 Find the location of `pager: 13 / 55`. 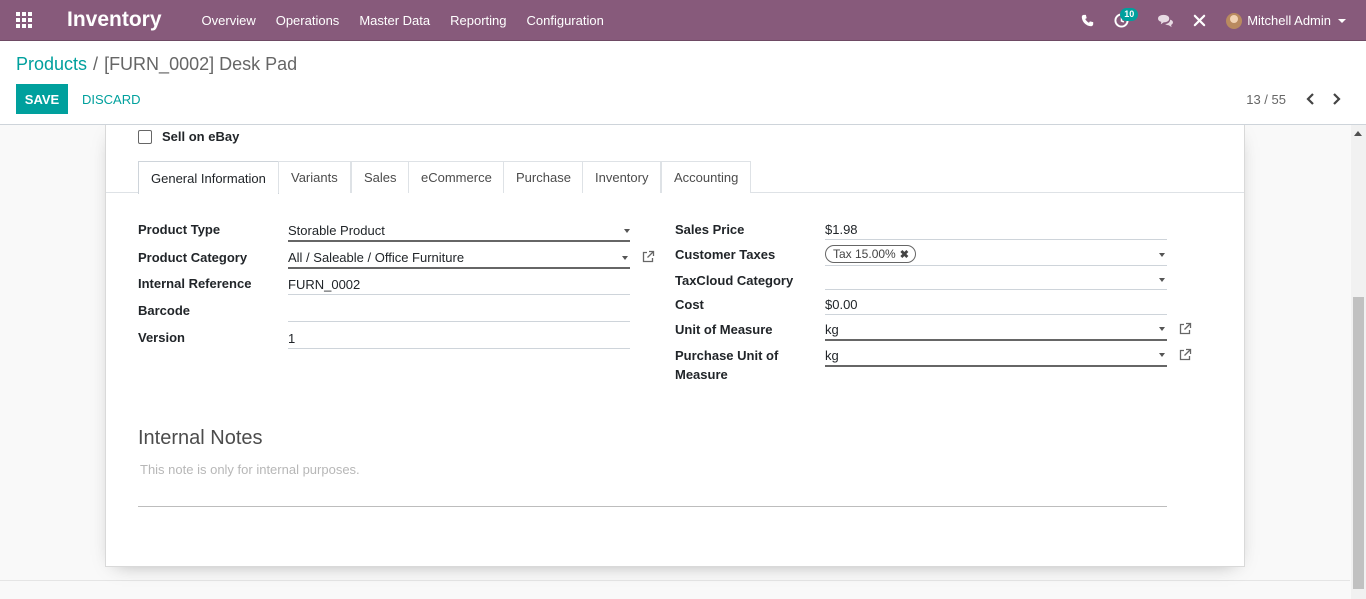

pager: 13 / 55 is located at coordinates (1296, 99).